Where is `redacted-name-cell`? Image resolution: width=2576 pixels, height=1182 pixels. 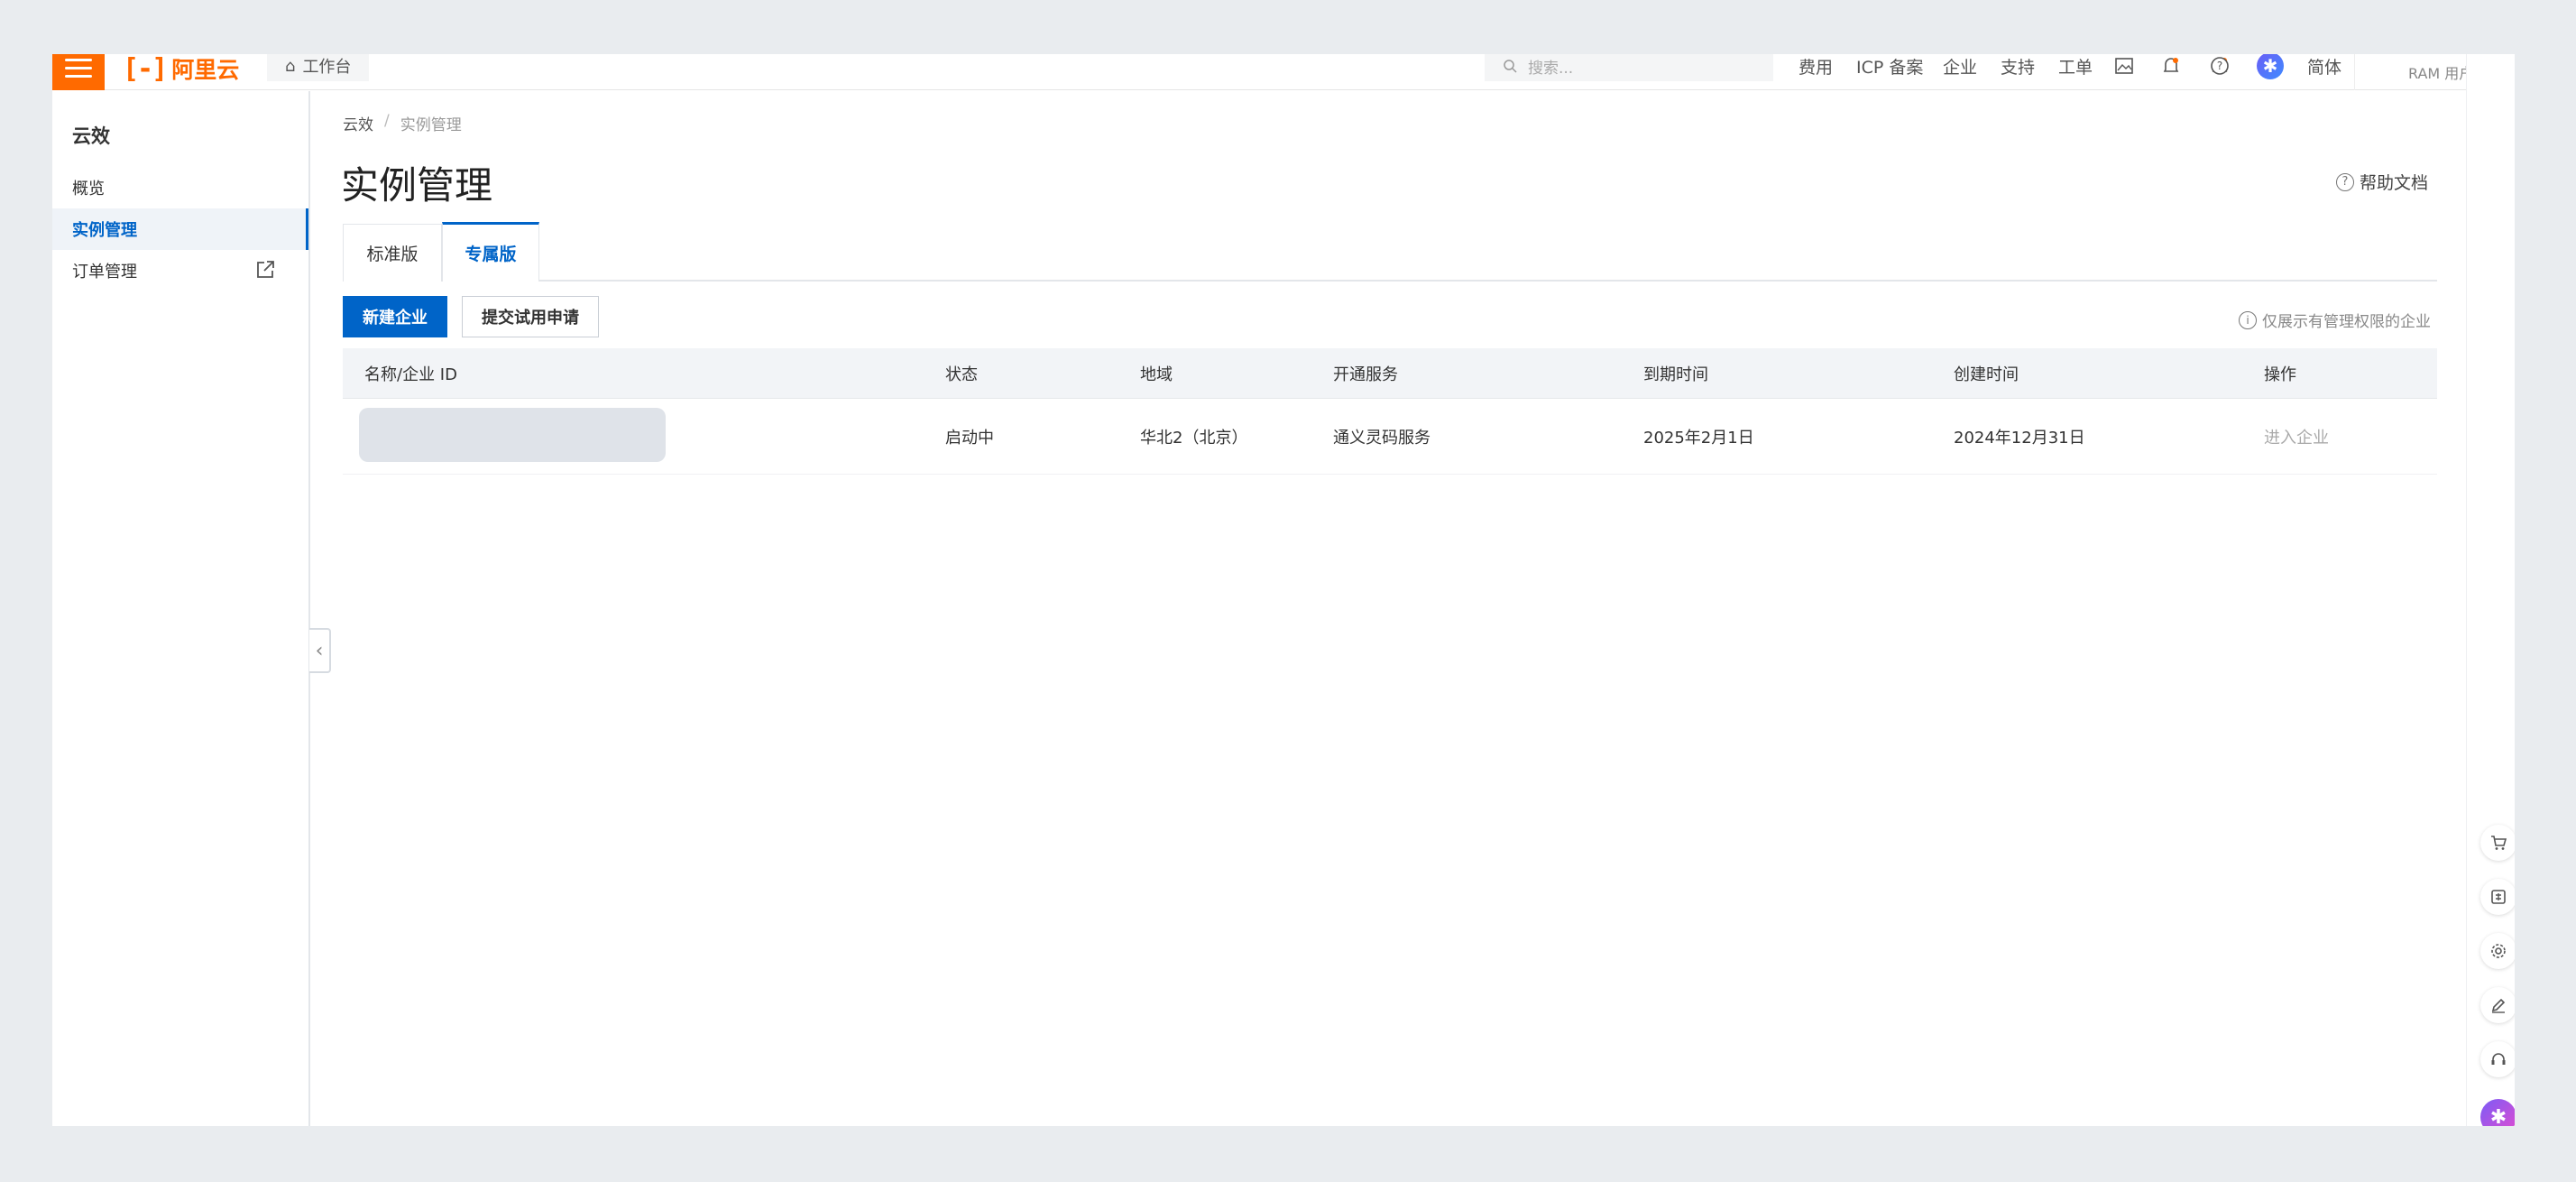 redacted-name-cell is located at coordinates (513, 435).